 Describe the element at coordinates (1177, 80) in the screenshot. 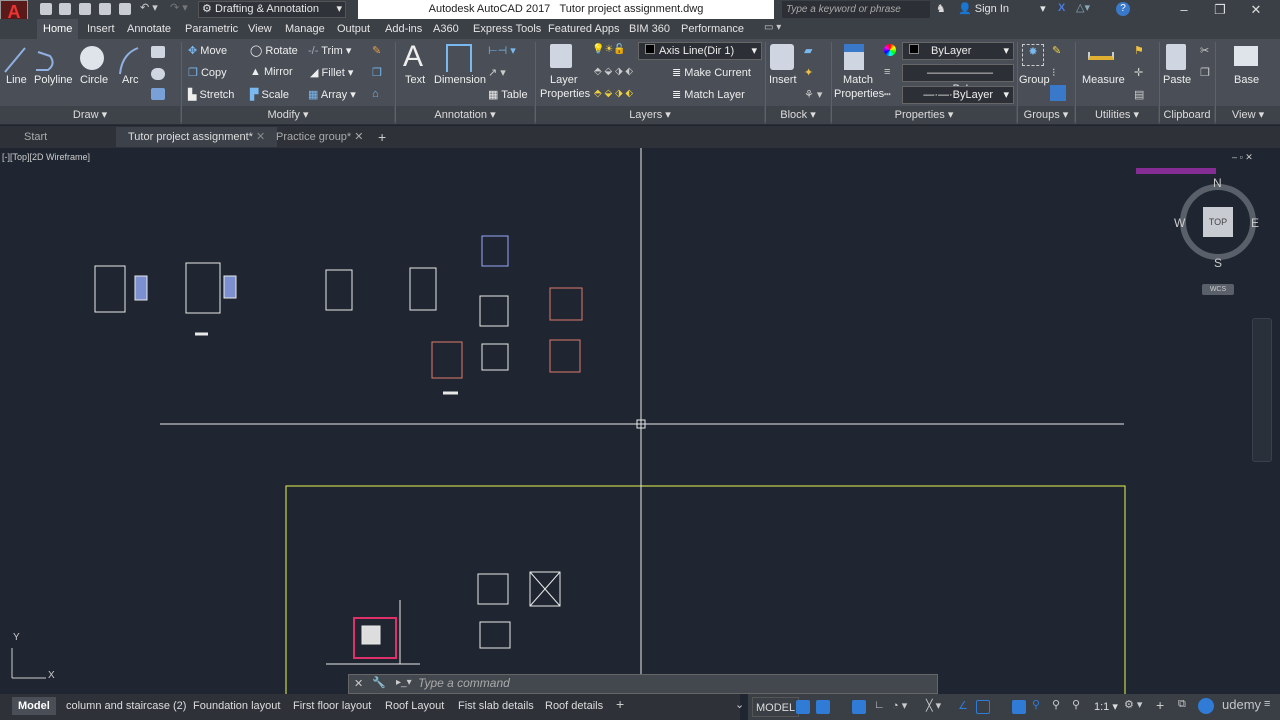

I see `paste-button: Paste` at that location.